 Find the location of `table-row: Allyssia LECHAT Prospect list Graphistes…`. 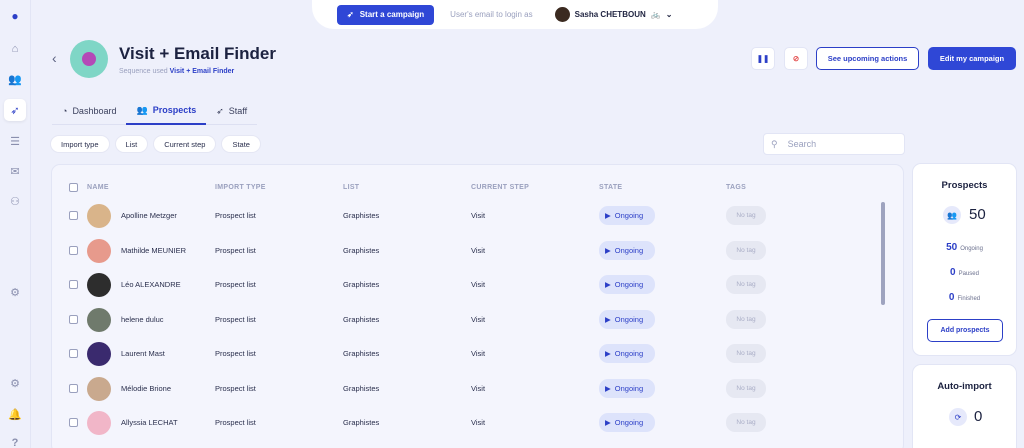

table-row: Allyssia LECHAT Prospect list Graphistes… is located at coordinates (466, 423).